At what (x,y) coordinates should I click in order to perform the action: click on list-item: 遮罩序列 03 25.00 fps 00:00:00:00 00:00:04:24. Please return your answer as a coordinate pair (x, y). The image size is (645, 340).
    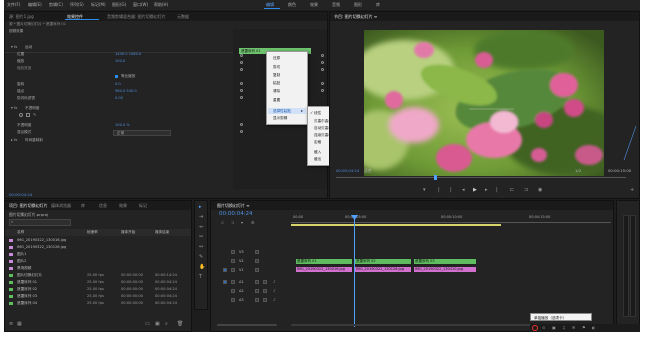
    Looking at the image, I should click on (98, 297).